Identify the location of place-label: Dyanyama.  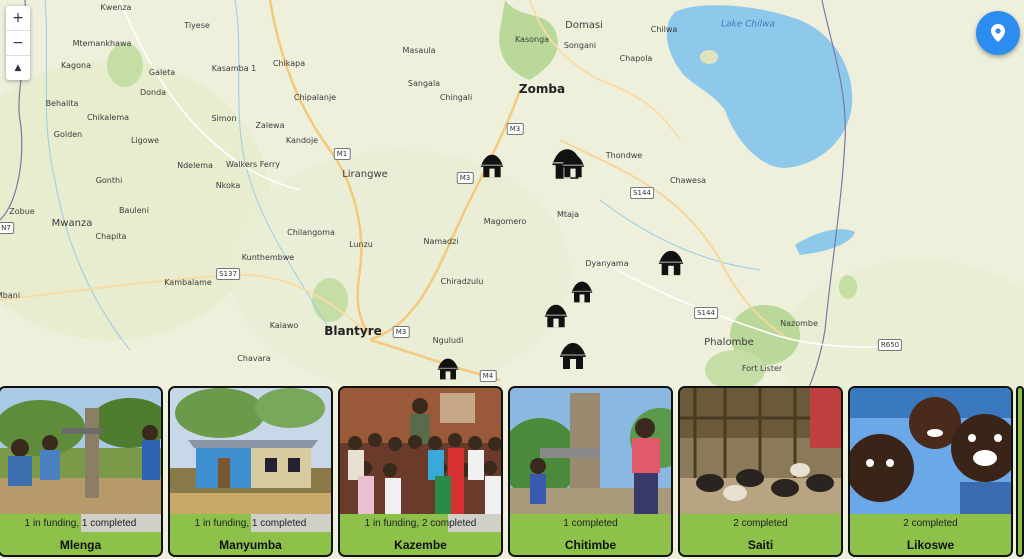
(607, 263).